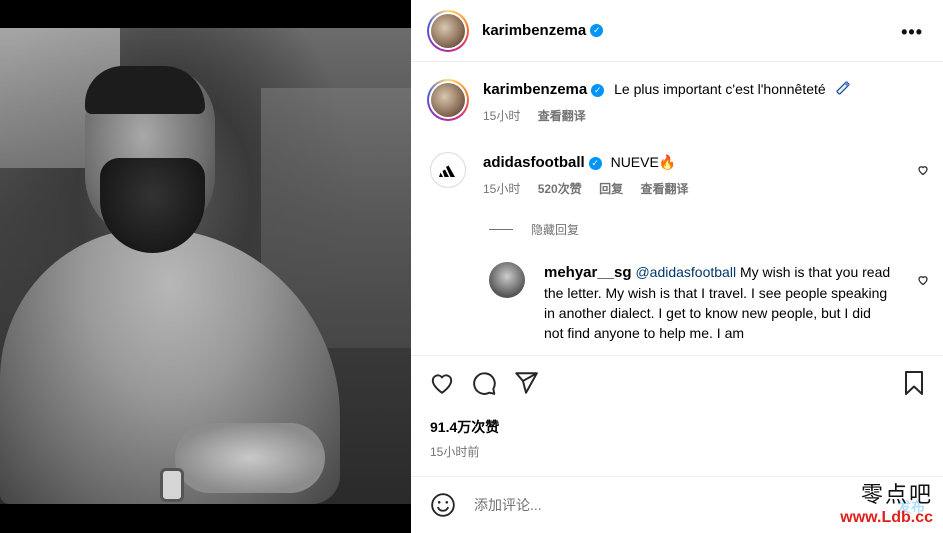 The width and height of the screenshot is (943, 533). What do you see at coordinates (501, 229) in the screenshot?
I see `hide-replies-divider` at bounding box center [501, 229].